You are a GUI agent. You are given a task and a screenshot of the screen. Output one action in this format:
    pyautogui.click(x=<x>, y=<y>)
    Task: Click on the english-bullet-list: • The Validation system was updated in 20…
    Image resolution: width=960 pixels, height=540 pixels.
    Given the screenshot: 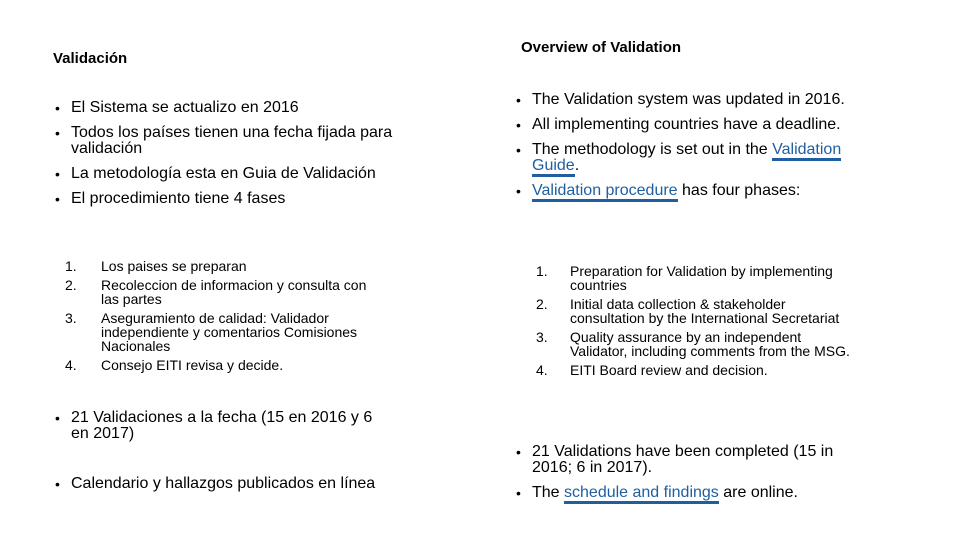 What is the action you would take?
    pyautogui.click(x=681, y=150)
    